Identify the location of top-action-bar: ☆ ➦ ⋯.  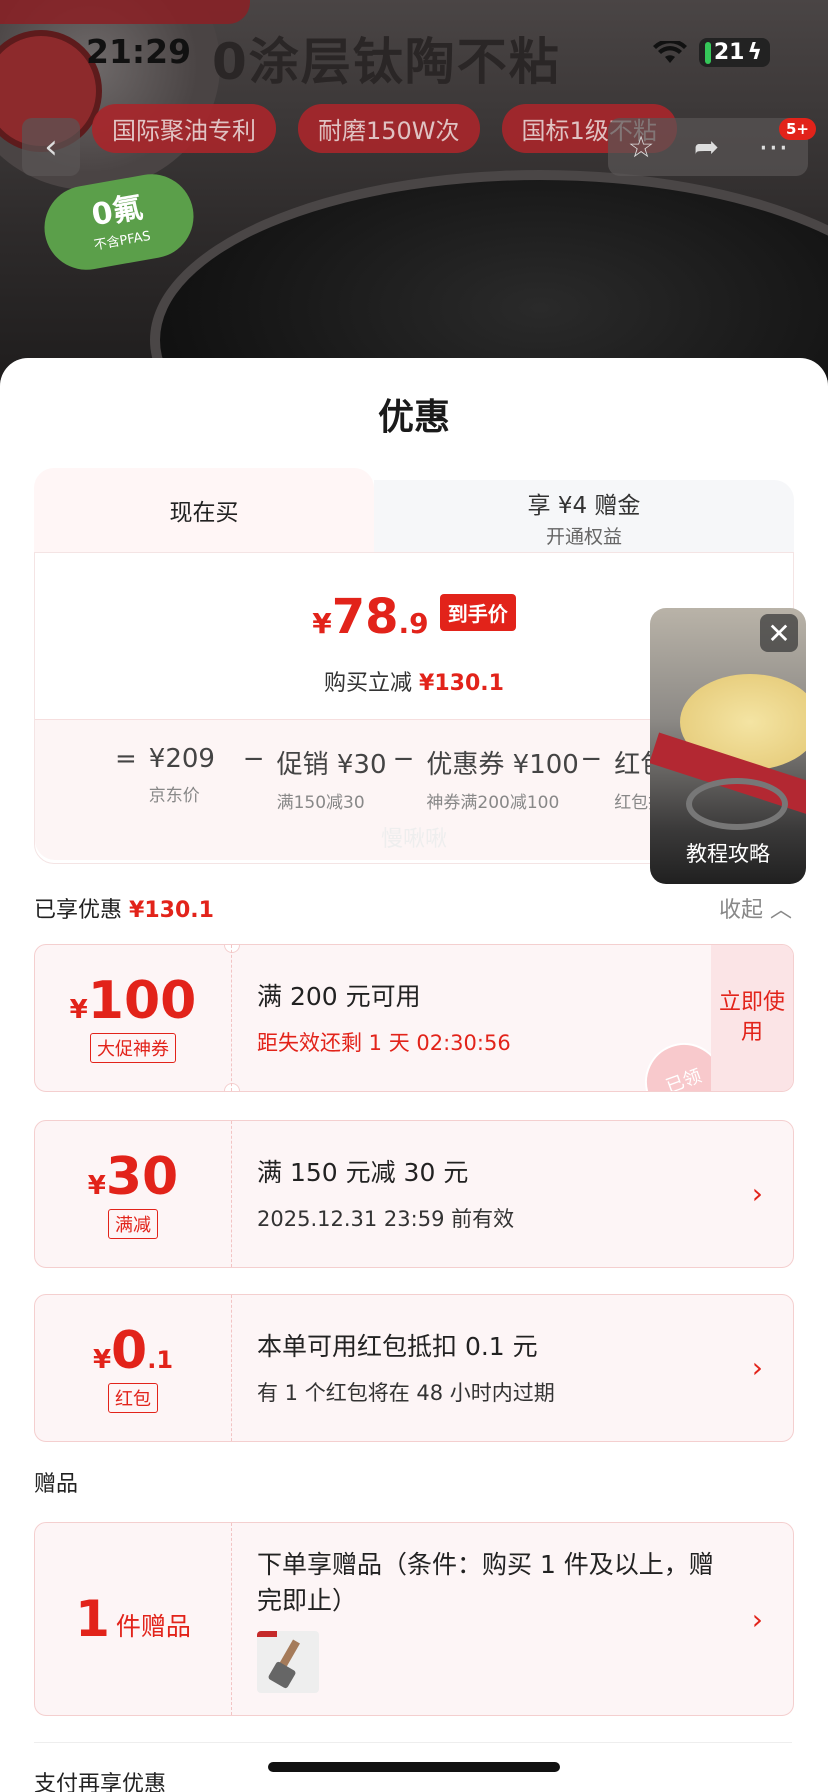
(708, 147).